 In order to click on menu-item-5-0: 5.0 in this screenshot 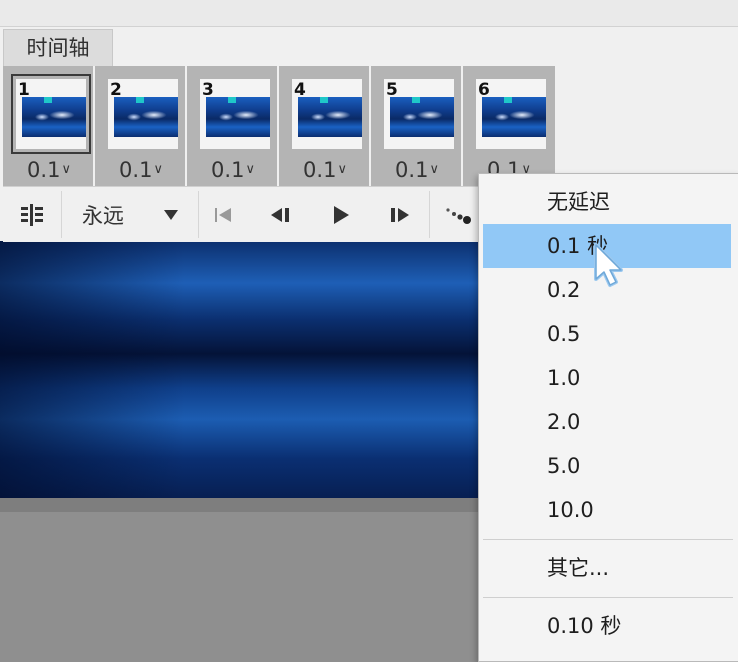, I will do `click(607, 466)`.